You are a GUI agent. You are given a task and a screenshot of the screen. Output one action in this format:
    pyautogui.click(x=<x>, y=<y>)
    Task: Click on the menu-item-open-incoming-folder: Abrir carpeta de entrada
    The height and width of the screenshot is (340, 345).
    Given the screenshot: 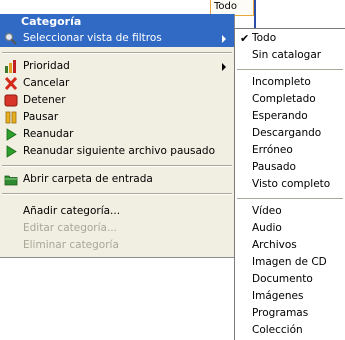 What is the action you would take?
    pyautogui.click(x=117, y=179)
    